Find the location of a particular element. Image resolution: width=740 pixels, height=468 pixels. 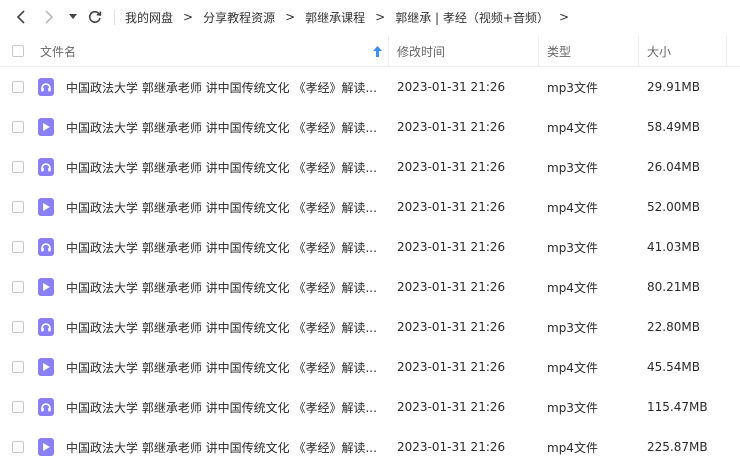

column-header-size: 大小 is located at coordinates (659, 51).